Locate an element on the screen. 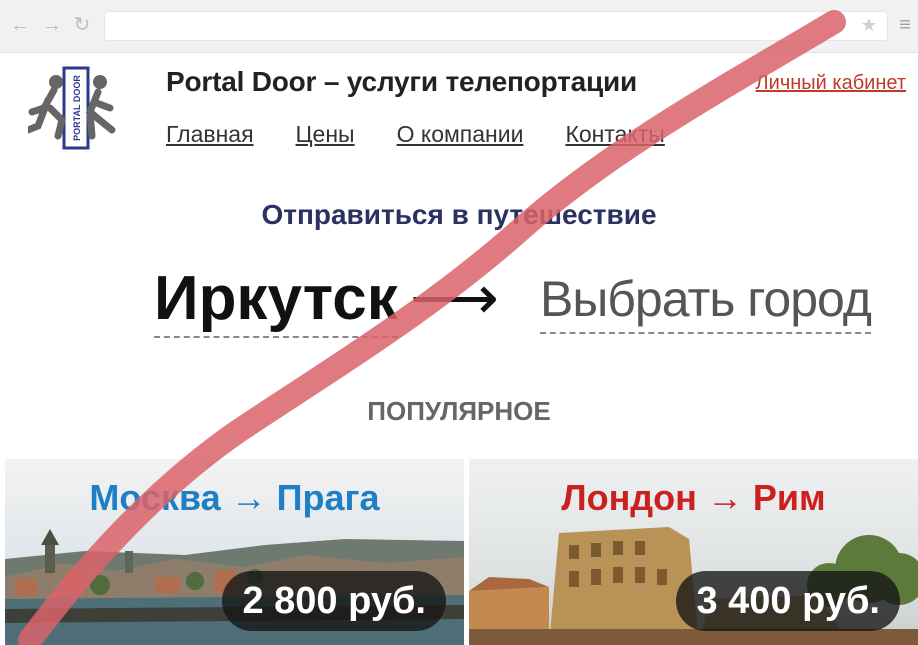 The width and height of the screenshot is (918, 645). portal-door-logo: PORTAL DOOR is located at coordinates (74, 107).